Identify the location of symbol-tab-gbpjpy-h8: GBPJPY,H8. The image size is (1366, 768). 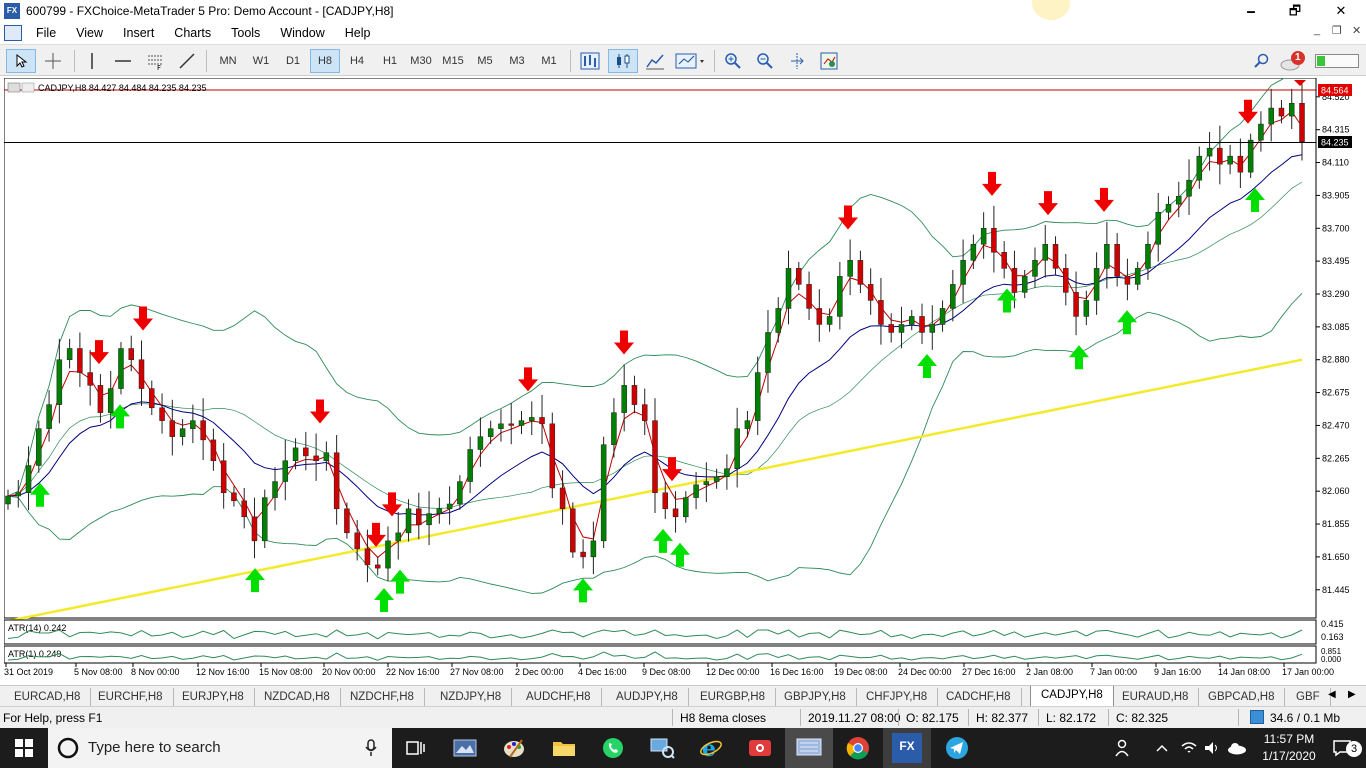
(815, 697).